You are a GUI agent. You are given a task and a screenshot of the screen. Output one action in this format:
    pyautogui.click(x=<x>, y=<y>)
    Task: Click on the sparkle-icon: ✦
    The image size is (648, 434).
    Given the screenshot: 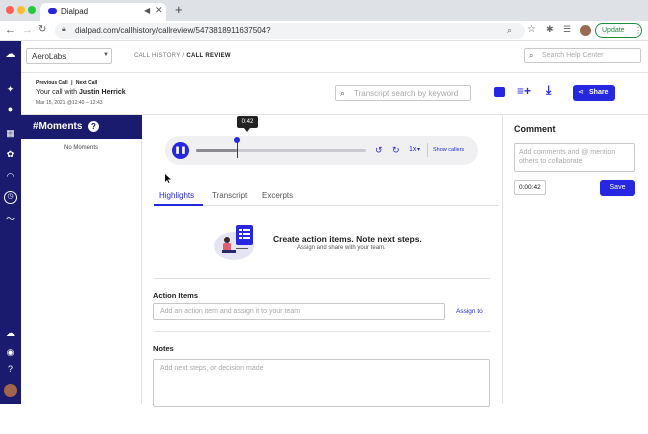 What is the action you would take?
    pyautogui.click(x=10, y=89)
    